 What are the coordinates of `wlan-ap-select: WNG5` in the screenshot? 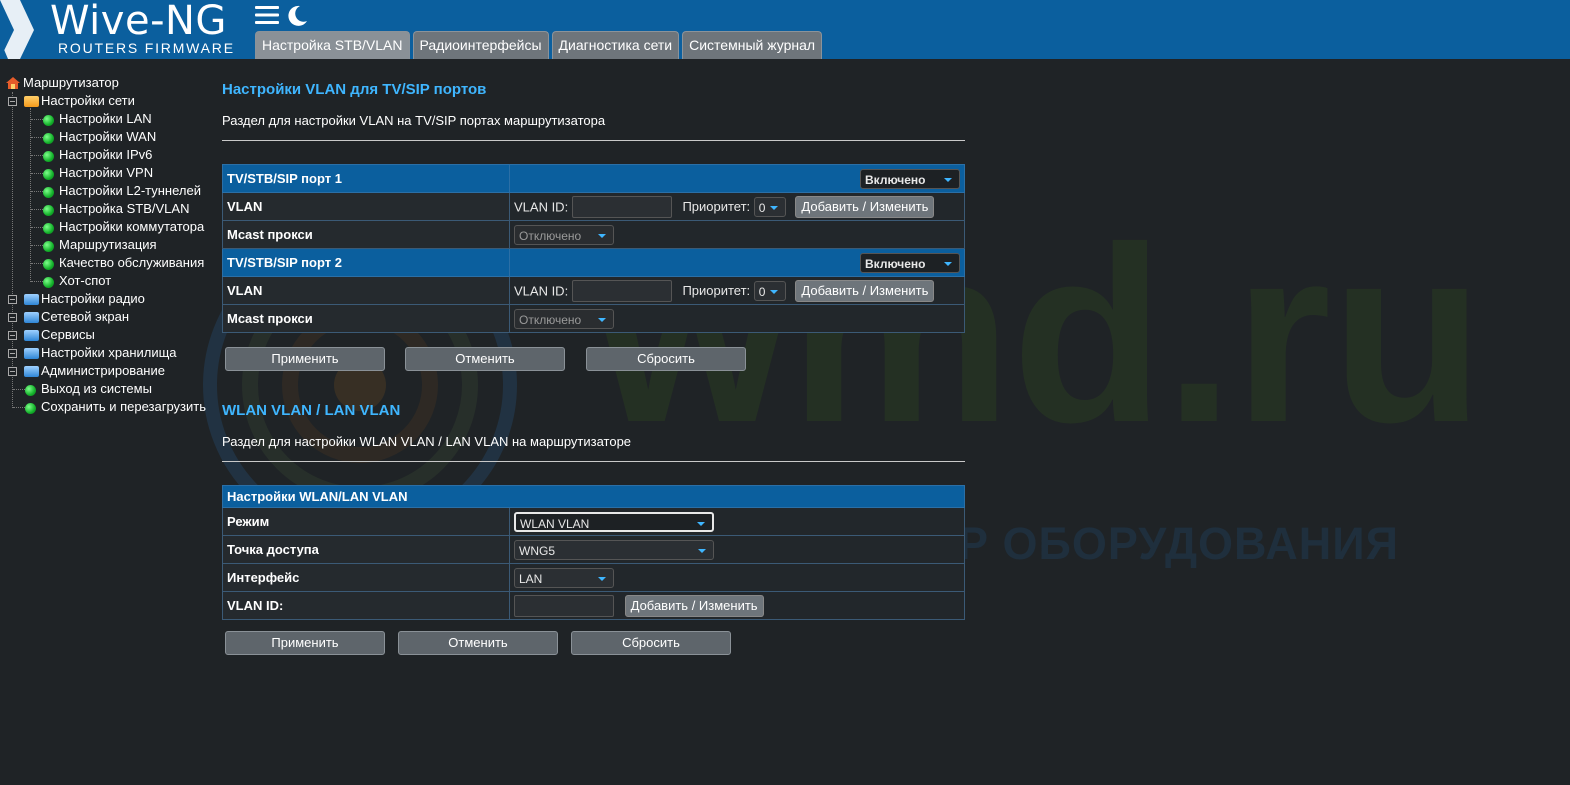 It's located at (614, 549).